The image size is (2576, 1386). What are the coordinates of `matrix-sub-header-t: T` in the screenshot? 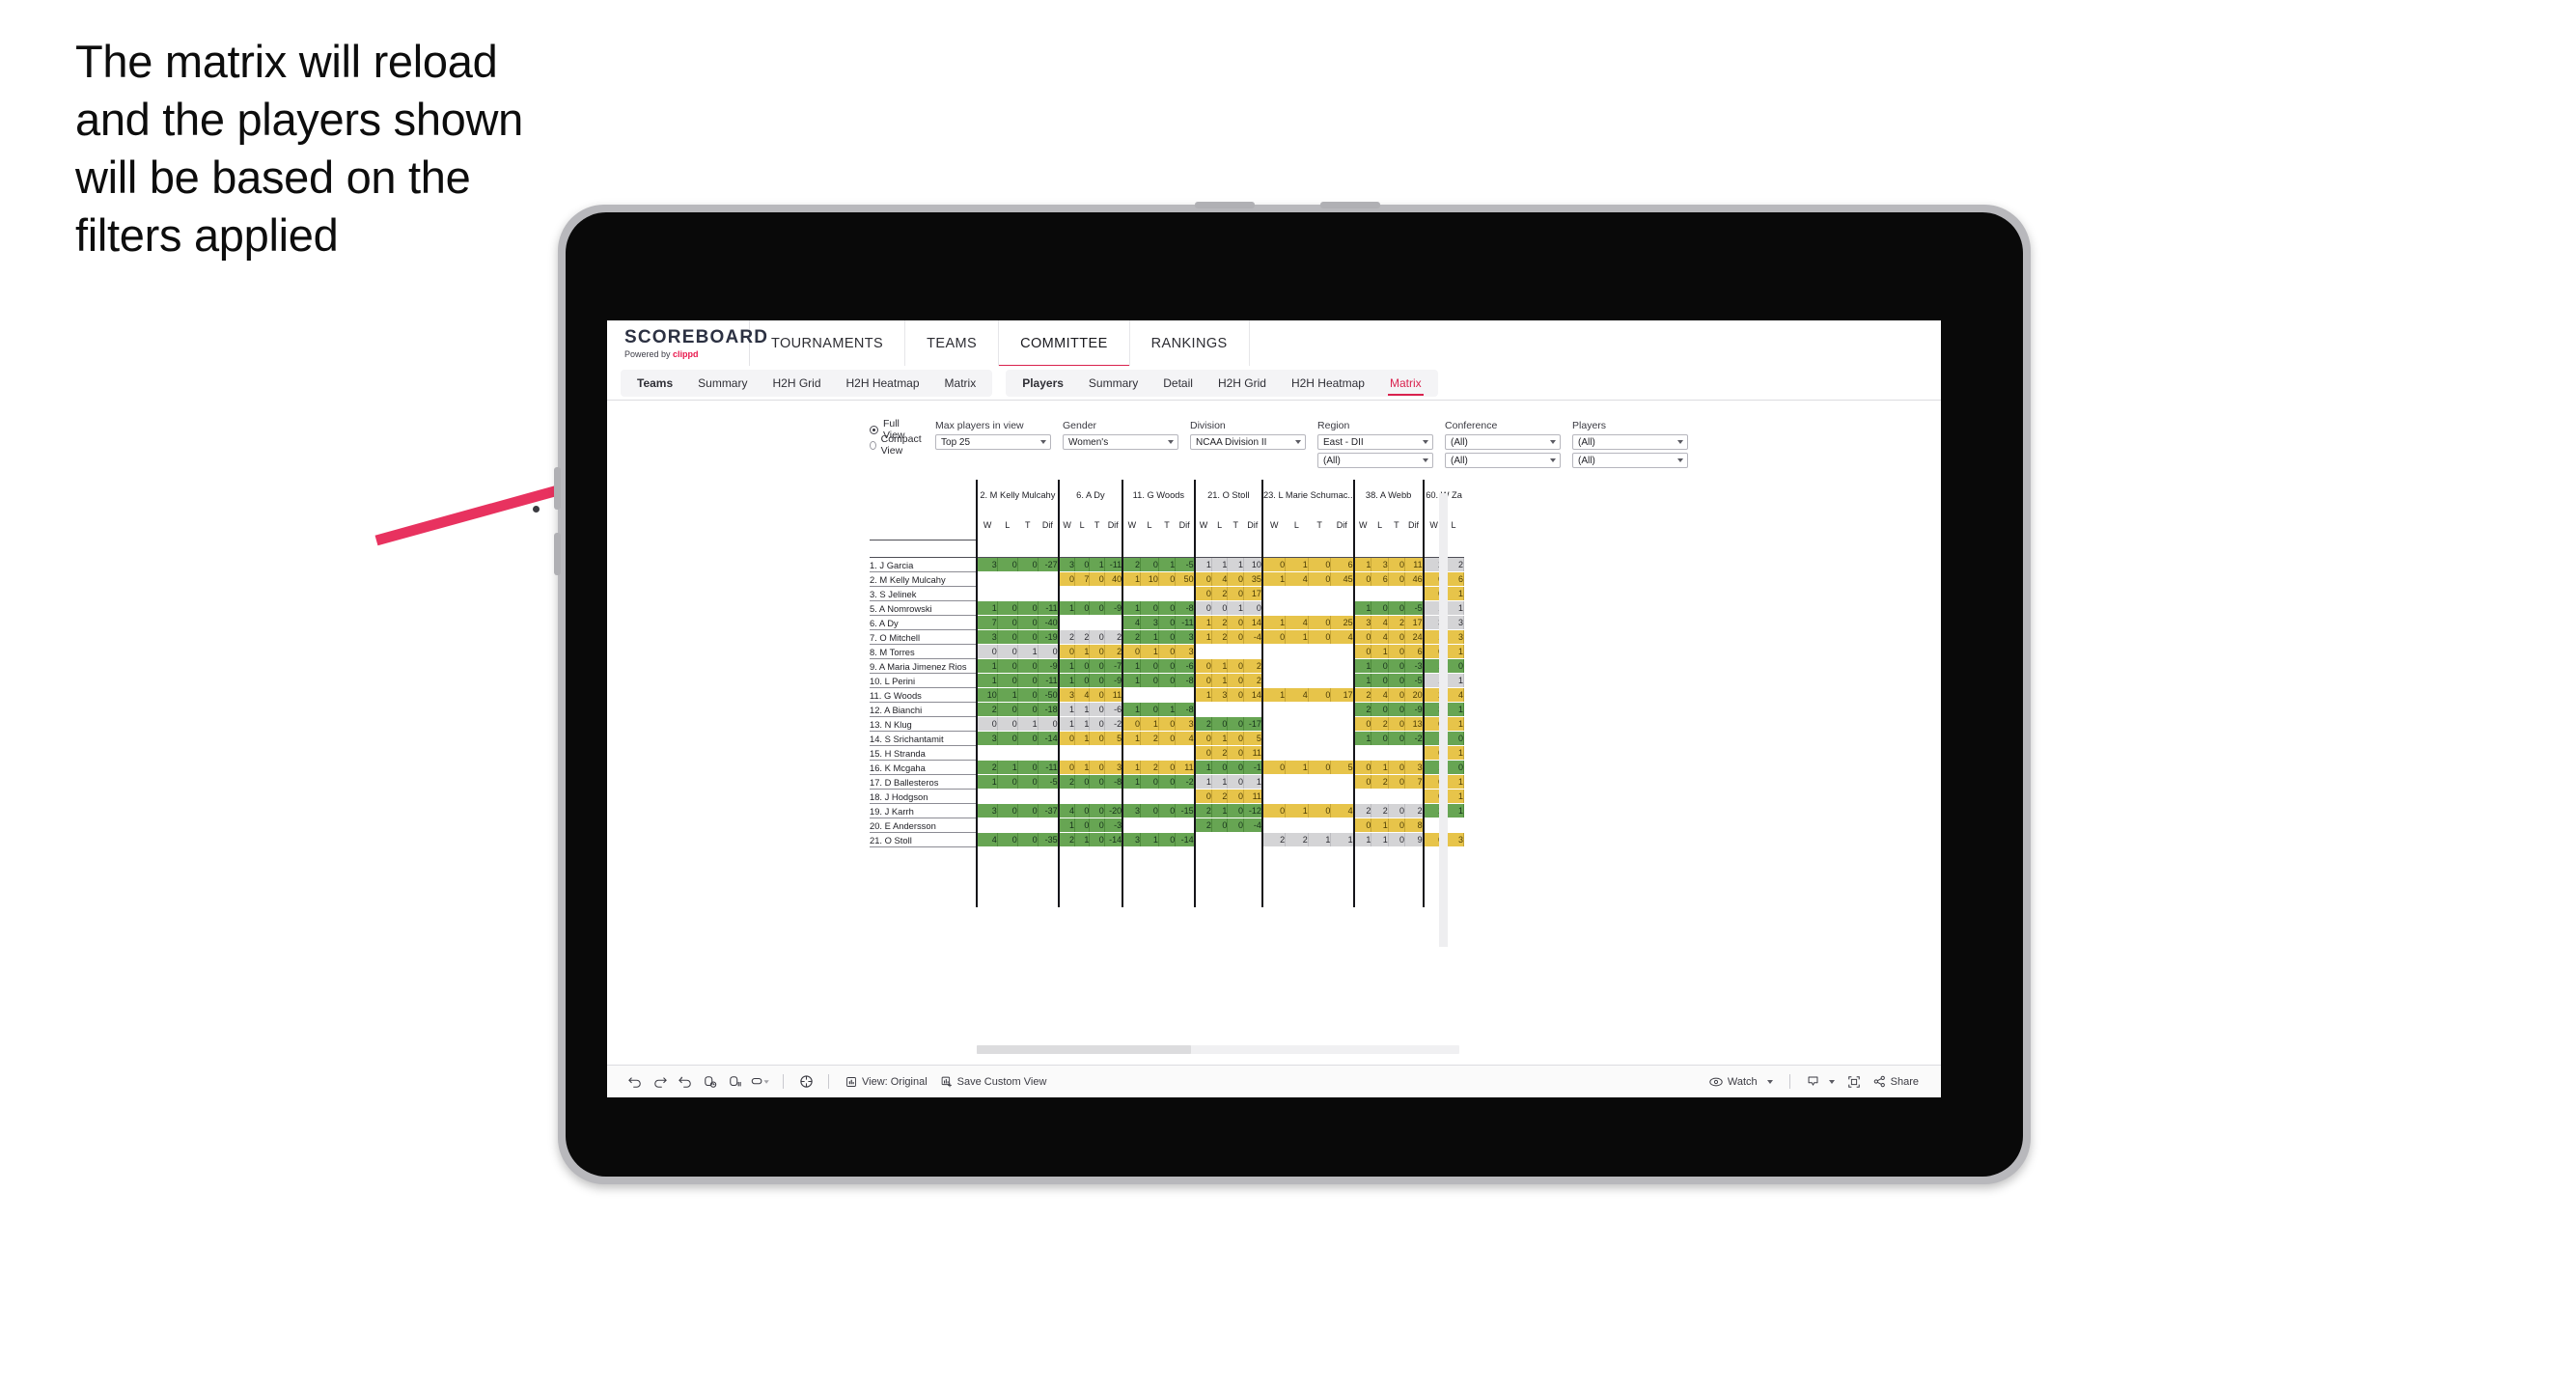 It's located at (1235, 526).